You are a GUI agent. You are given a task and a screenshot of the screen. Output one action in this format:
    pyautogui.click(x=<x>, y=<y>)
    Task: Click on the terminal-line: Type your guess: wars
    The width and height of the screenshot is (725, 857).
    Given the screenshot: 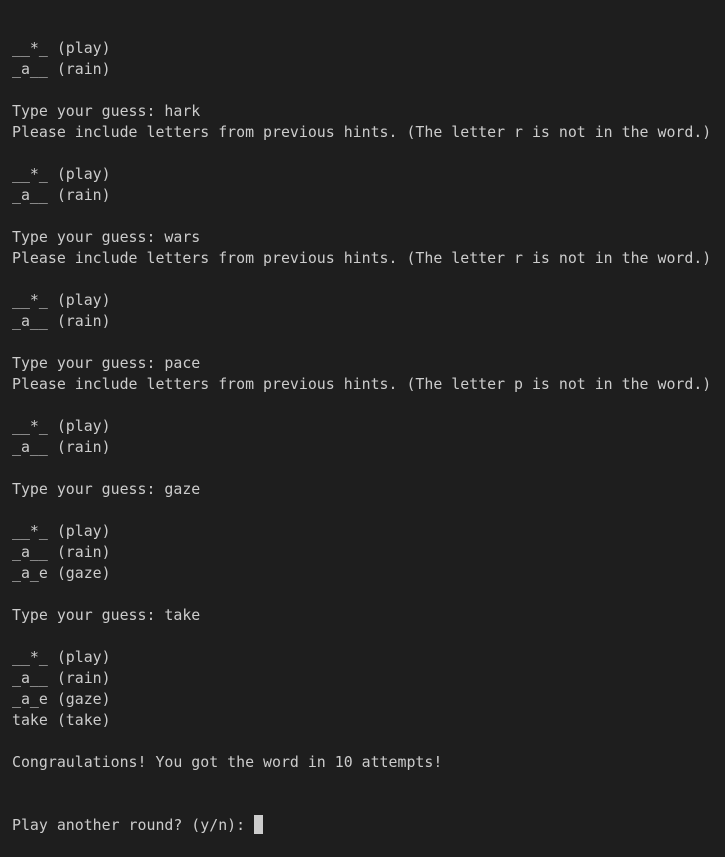 What is the action you would take?
    pyautogui.click(x=106, y=237)
    